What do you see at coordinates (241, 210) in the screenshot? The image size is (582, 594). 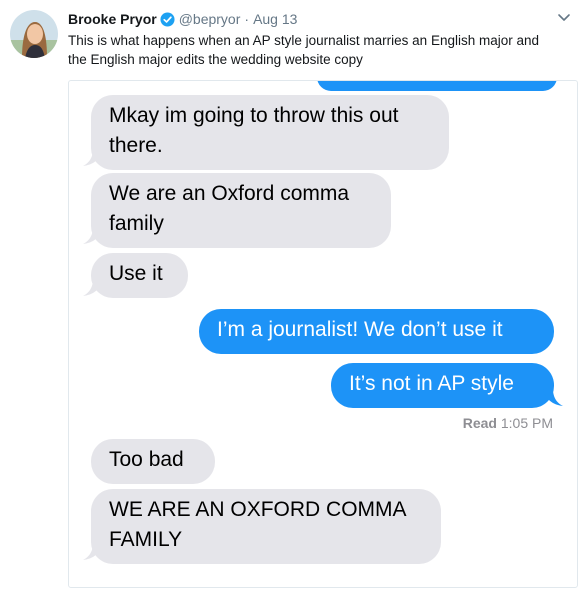 I see `received-message: We are an Oxford comma family` at bounding box center [241, 210].